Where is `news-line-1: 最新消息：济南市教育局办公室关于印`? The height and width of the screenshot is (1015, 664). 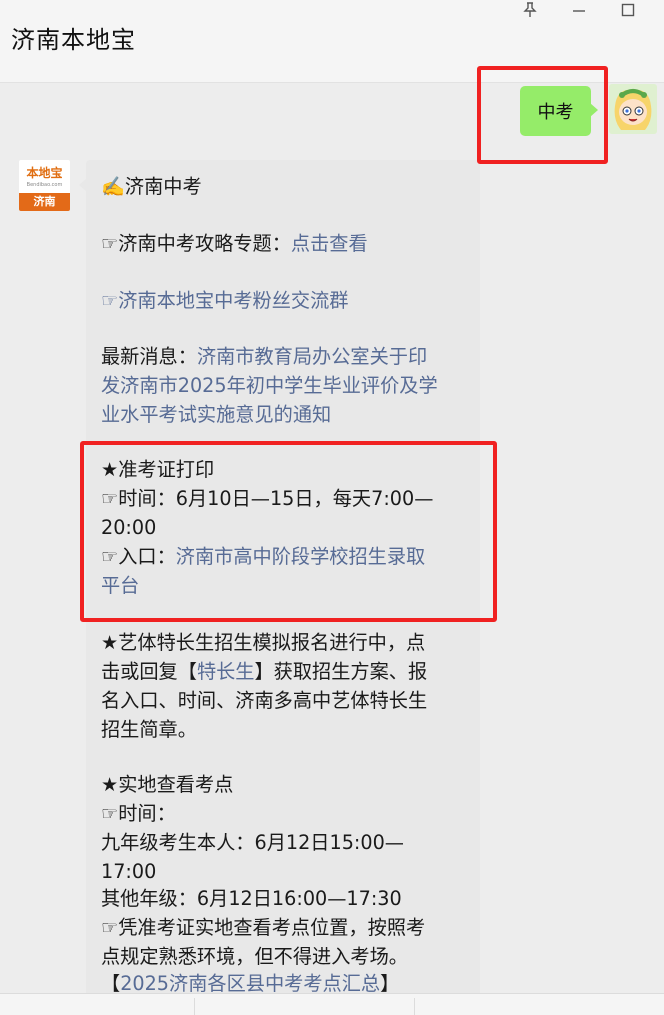 news-line-1: 最新消息：济南市教育局办公室关于印 is located at coordinates (264, 356).